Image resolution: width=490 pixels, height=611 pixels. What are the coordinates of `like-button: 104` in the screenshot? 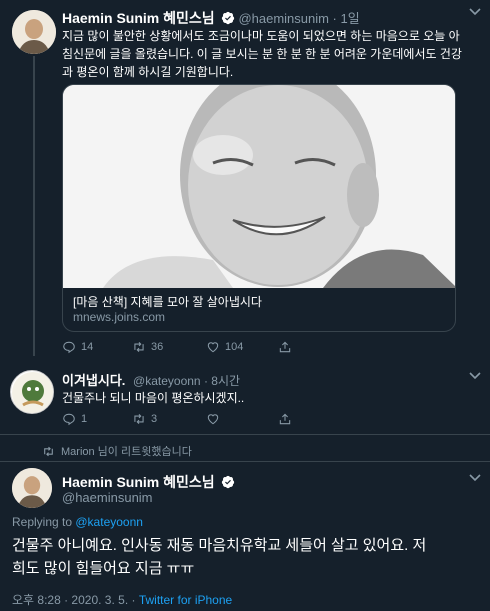 It's located at (224, 347).